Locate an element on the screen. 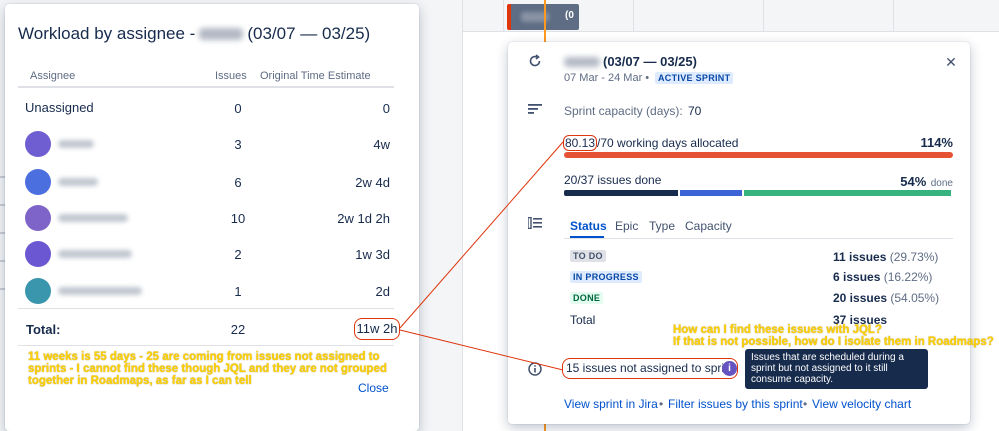 The image size is (999, 431). help-icon: i is located at coordinates (729, 368).